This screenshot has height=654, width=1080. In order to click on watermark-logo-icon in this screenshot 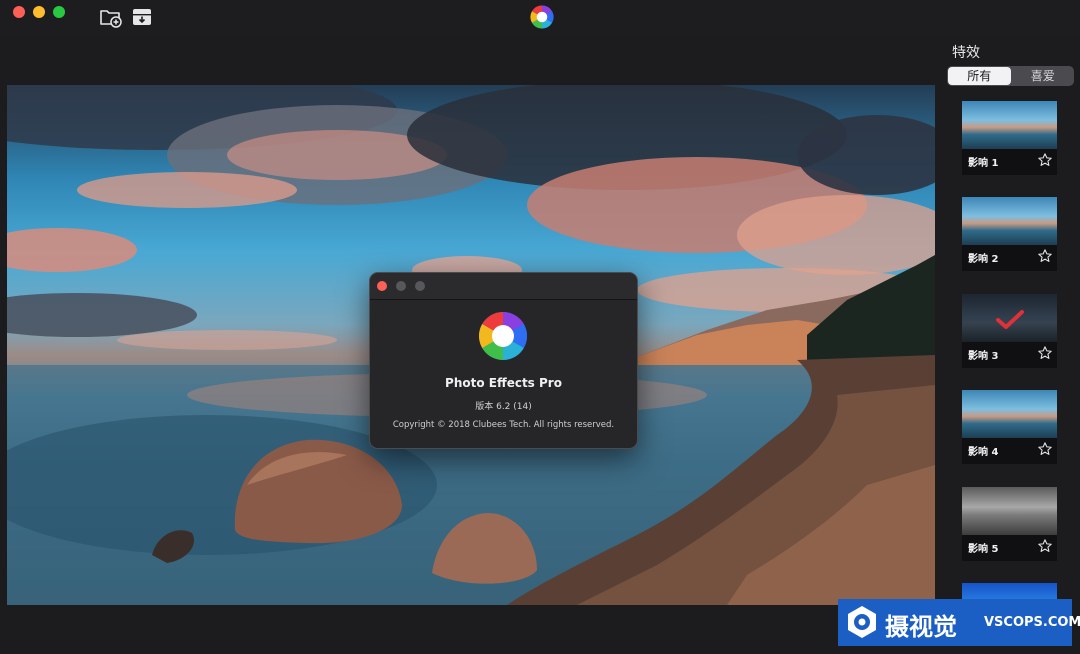, I will do `click(862, 622)`.